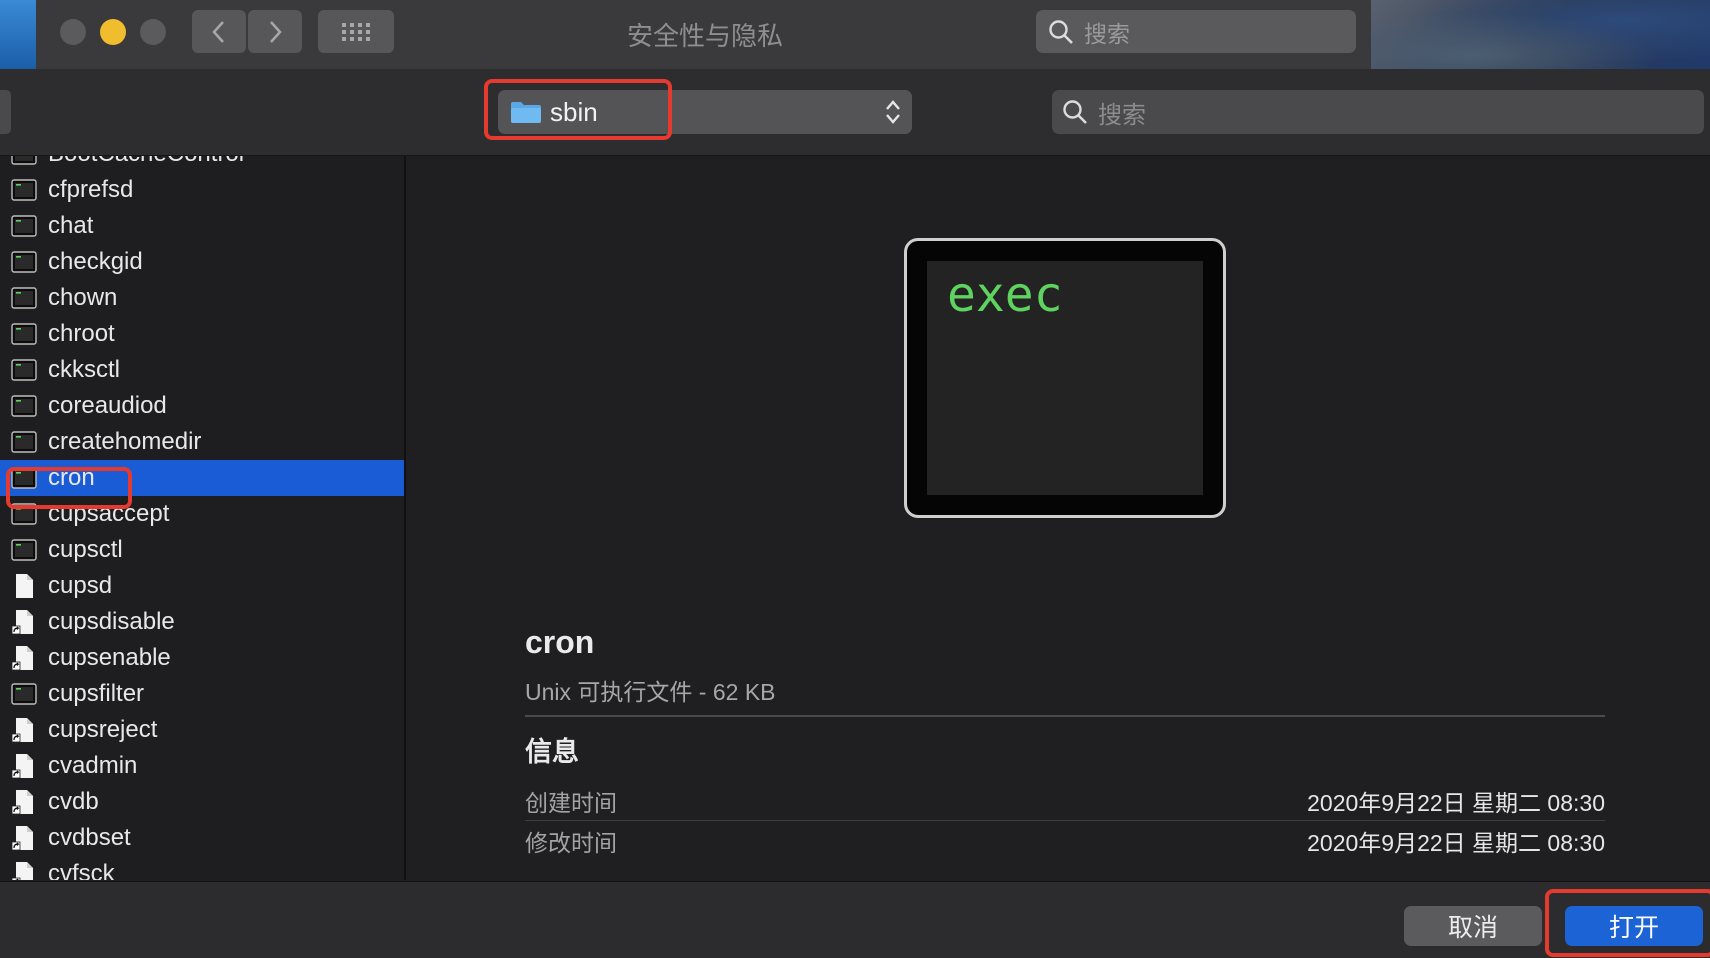  Describe the element at coordinates (202, 478) in the screenshot. I see `file-row-selected: cron` at that location.